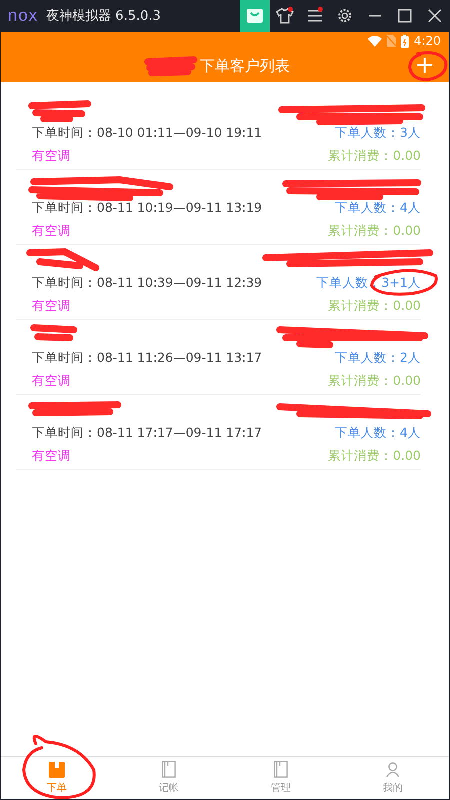  What do you see at coordinates (147, 433) in the screenshot?
I see `order-time: 下单时间：08-11 17:17—09-11 17:17` at bounding box center [147, 433].